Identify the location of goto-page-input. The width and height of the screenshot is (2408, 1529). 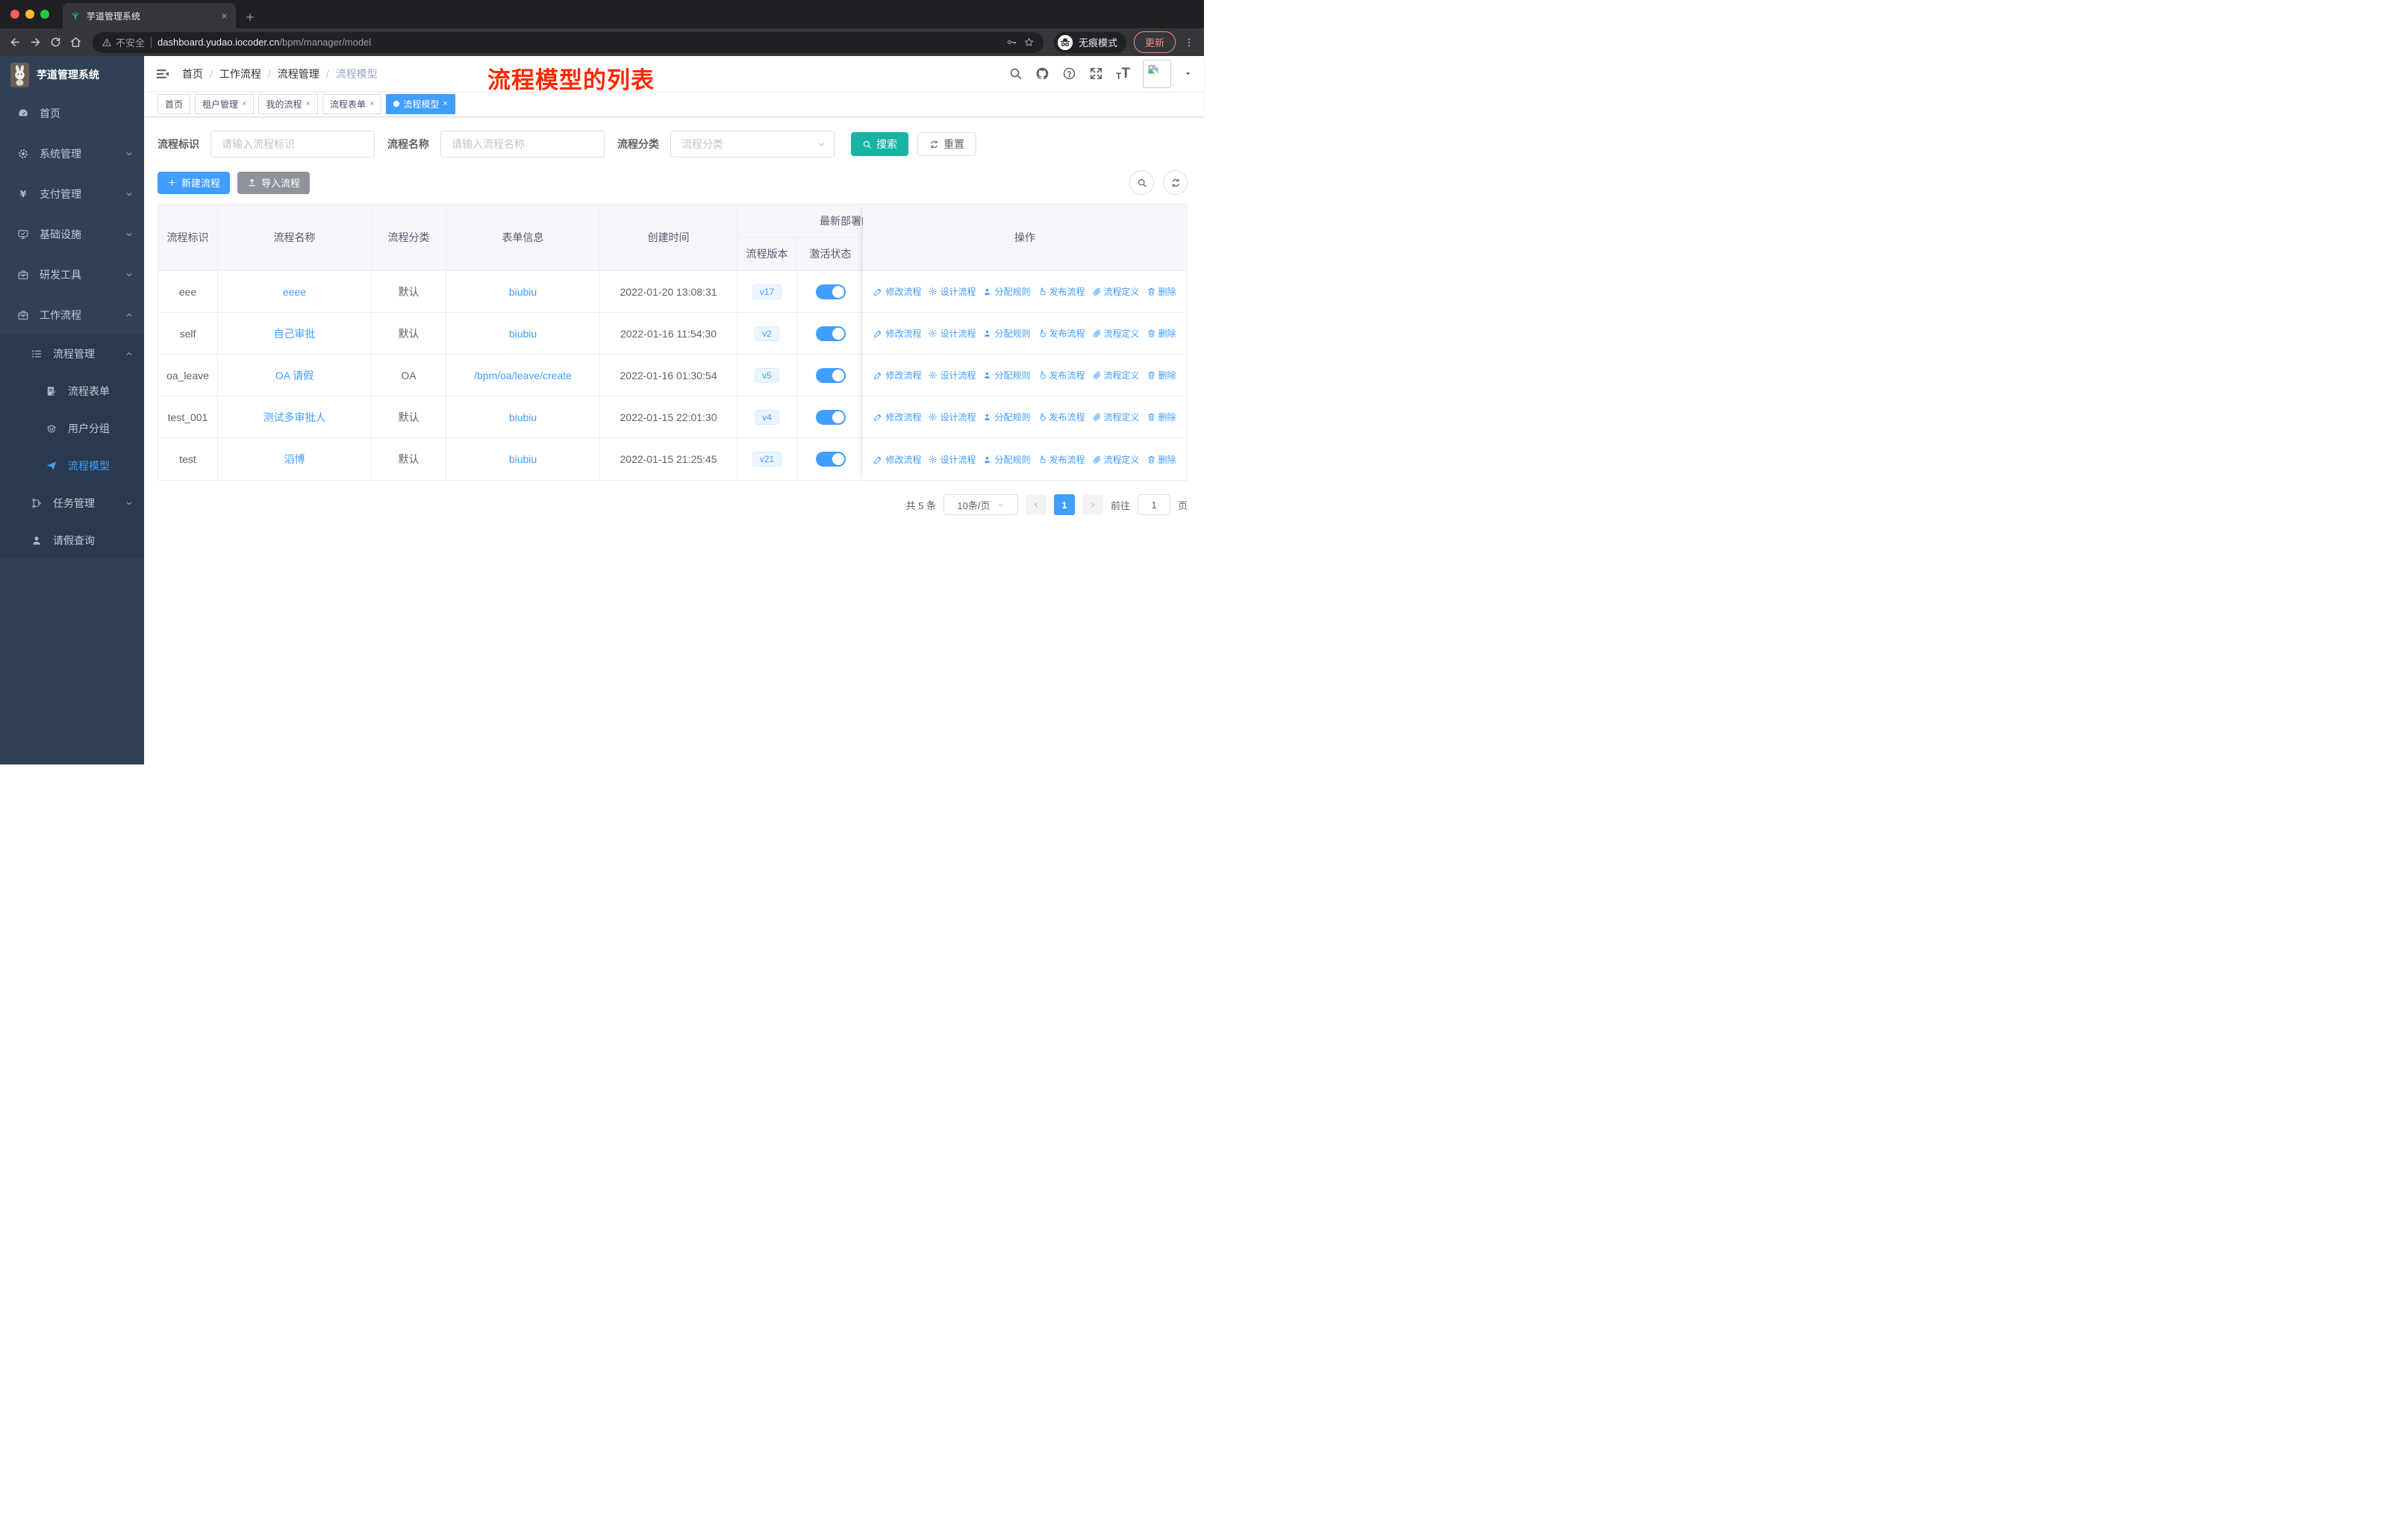
(1153, 504).